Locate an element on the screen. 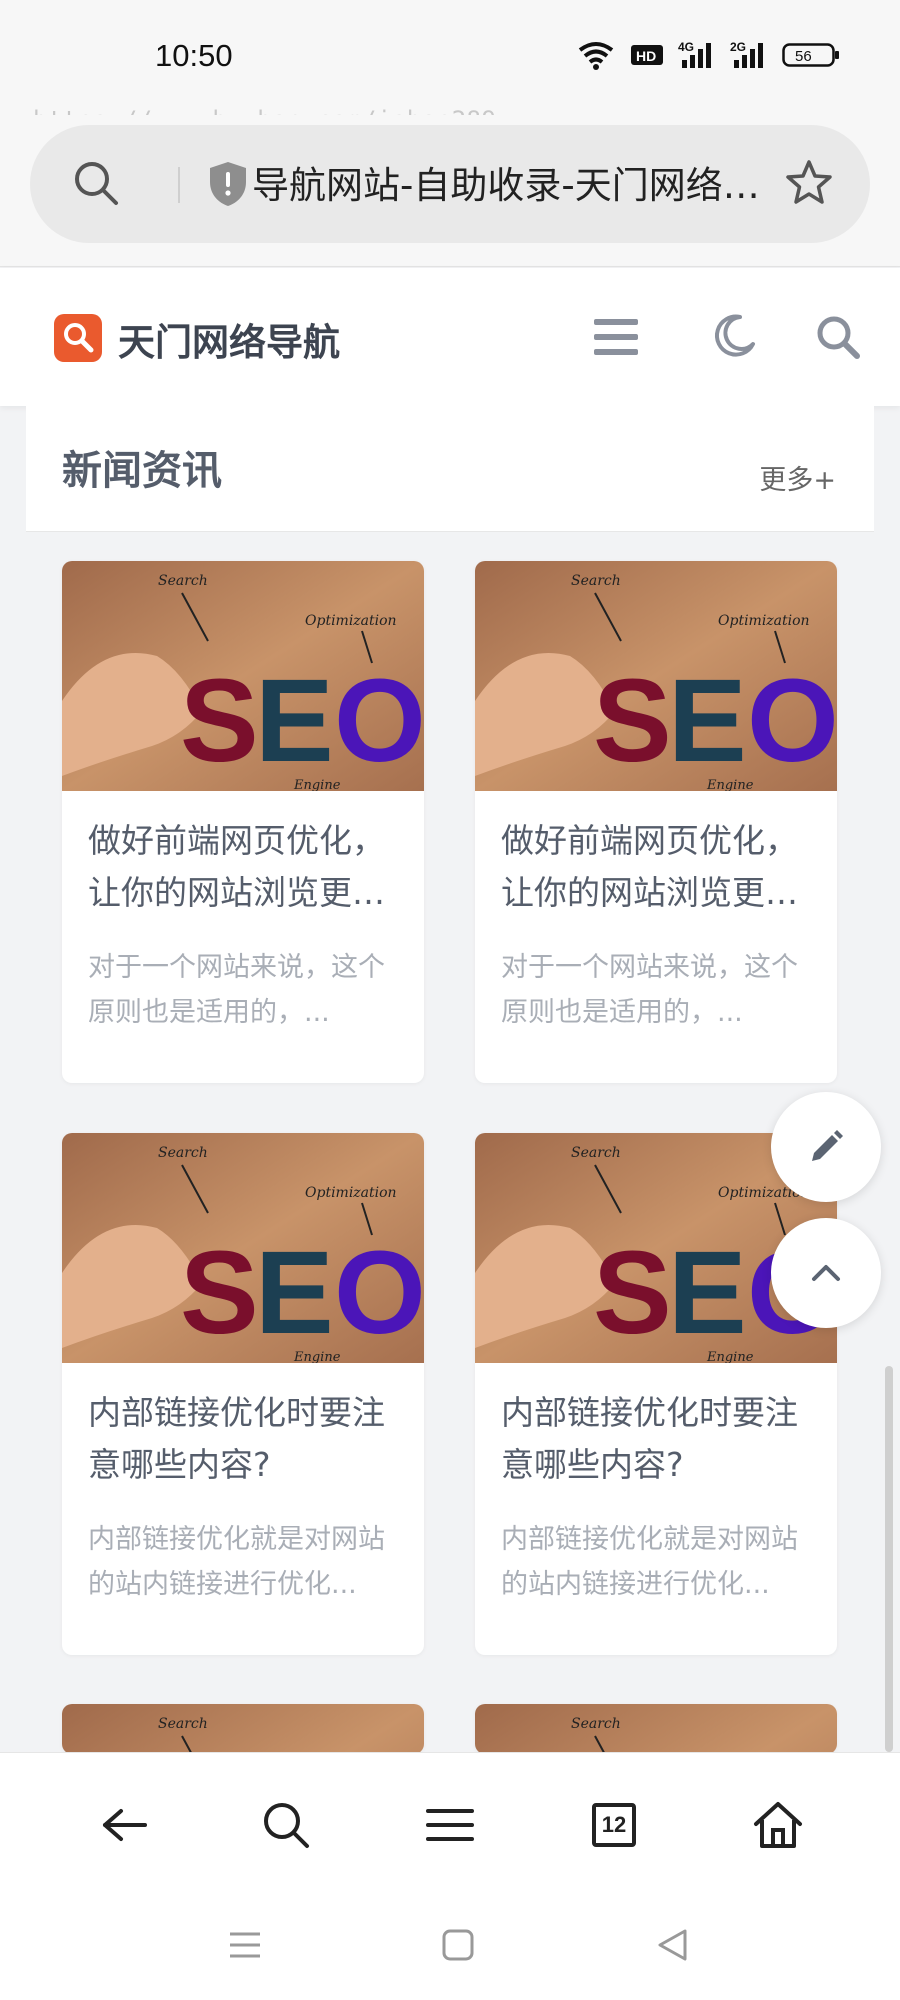 The width and height of the screenshot is (900, 2000). logo-search-icon is located at coordinates (79, 338).